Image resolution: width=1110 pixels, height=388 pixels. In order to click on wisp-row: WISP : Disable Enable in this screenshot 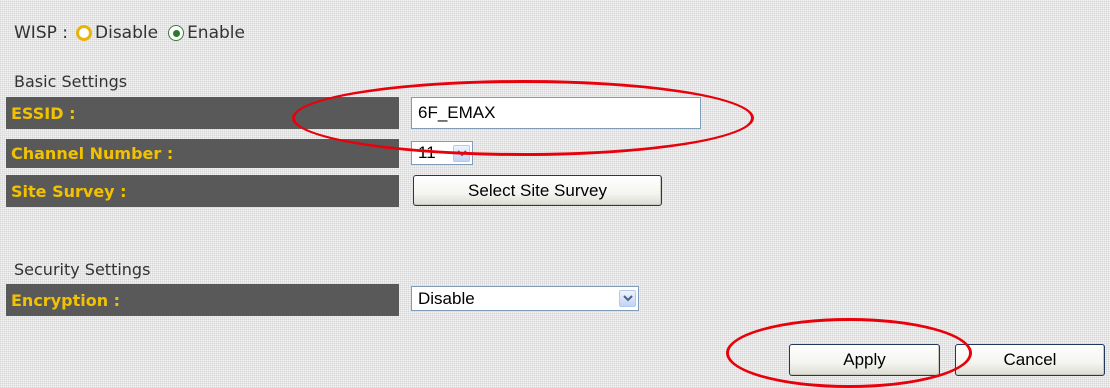, I will do `click(130, 33)`.